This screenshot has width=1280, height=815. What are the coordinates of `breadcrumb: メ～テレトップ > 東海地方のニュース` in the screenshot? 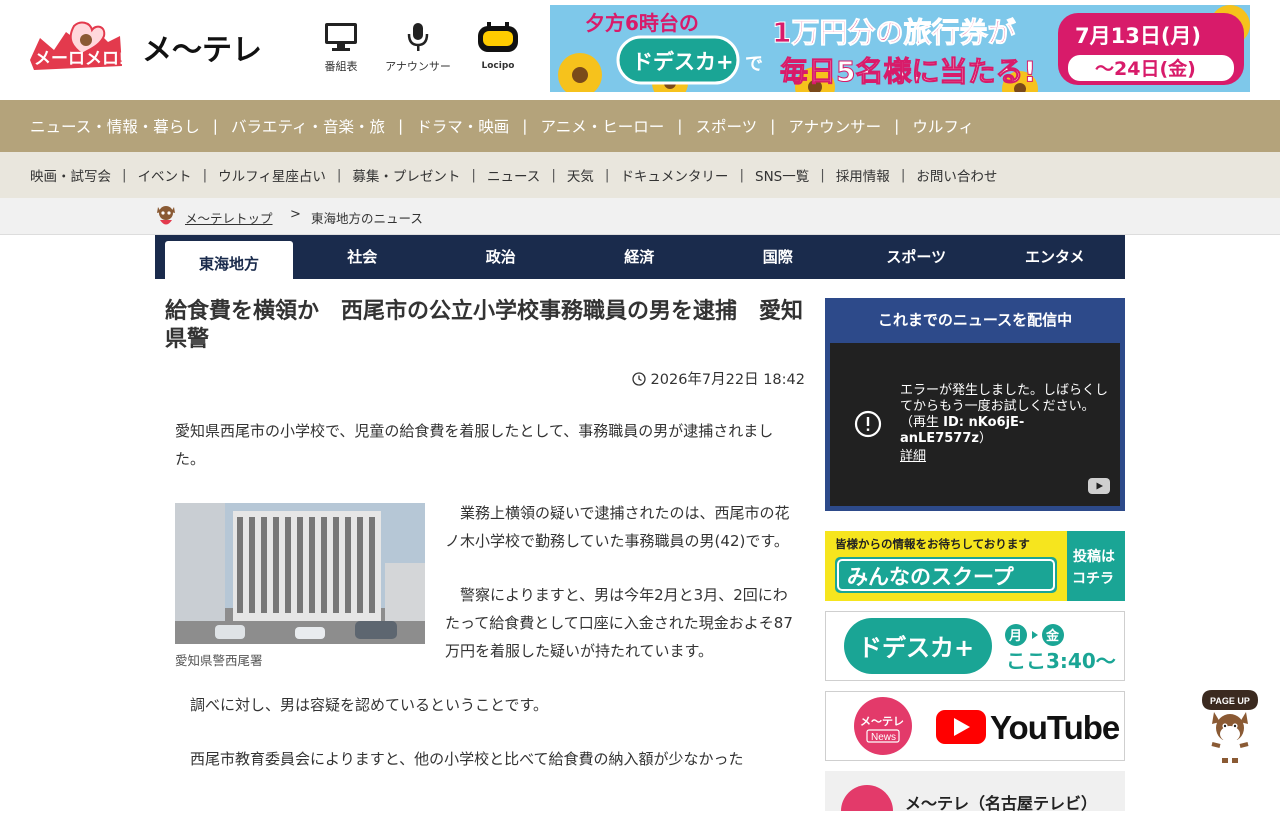 It's located at (640, 216).